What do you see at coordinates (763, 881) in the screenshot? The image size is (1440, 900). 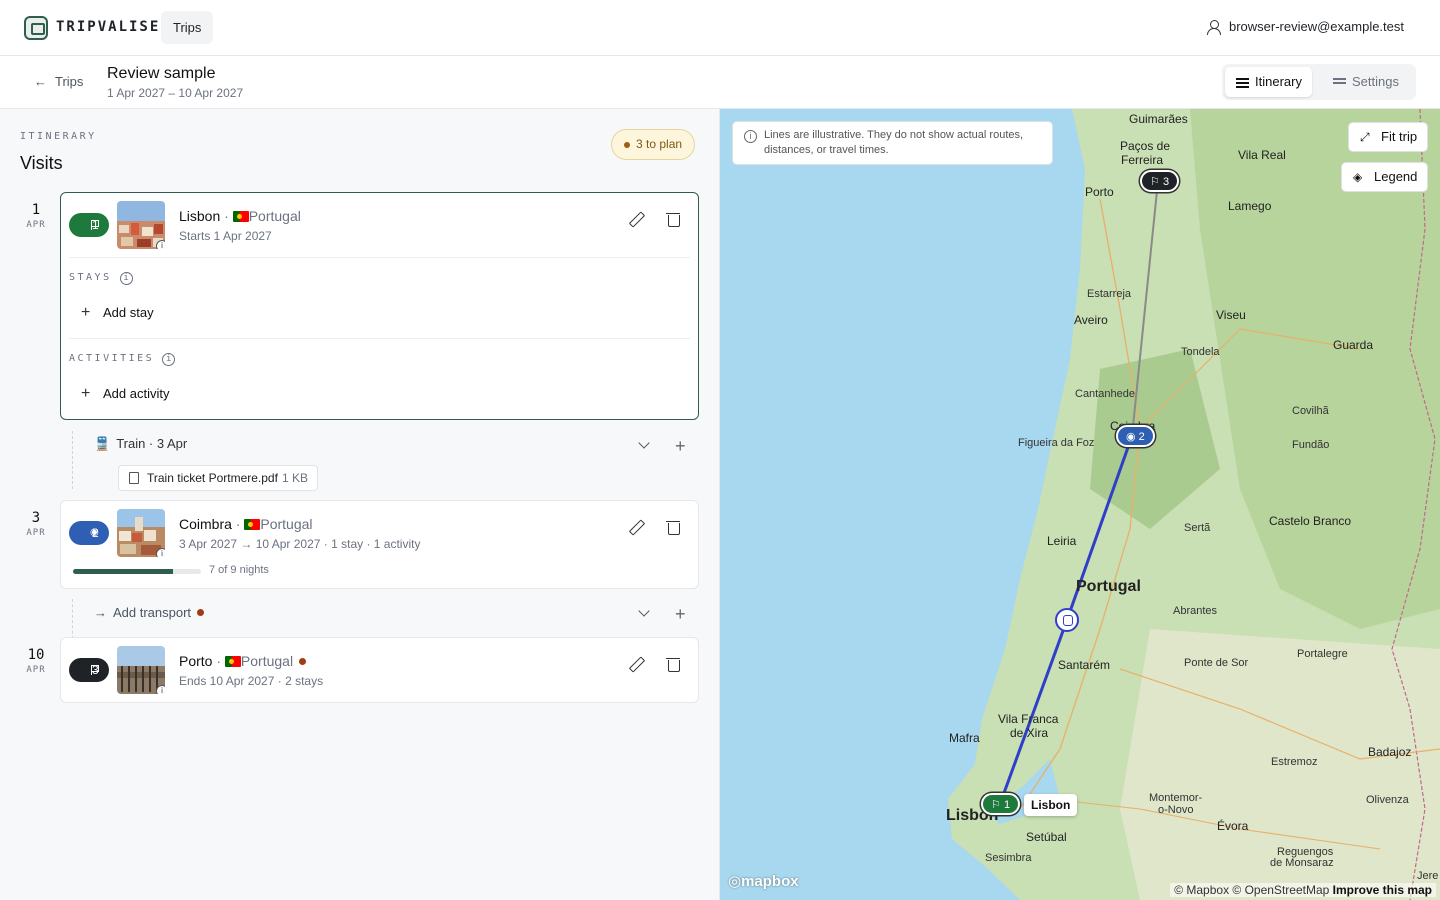 I see `mapbox-logo: ◎mapbox` at bounding box center [763, 881].